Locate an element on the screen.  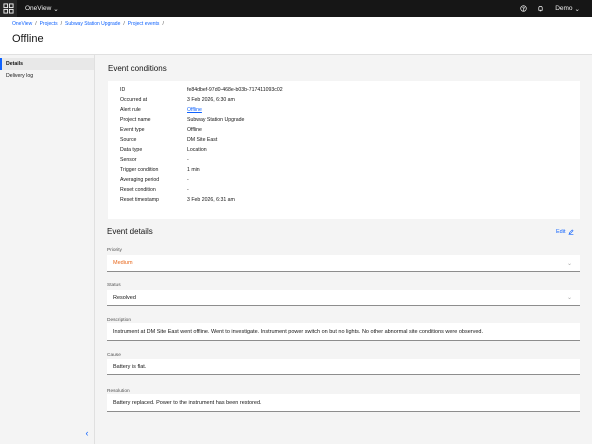
condition-label: Averaging period is located at coordinates (140, 180).